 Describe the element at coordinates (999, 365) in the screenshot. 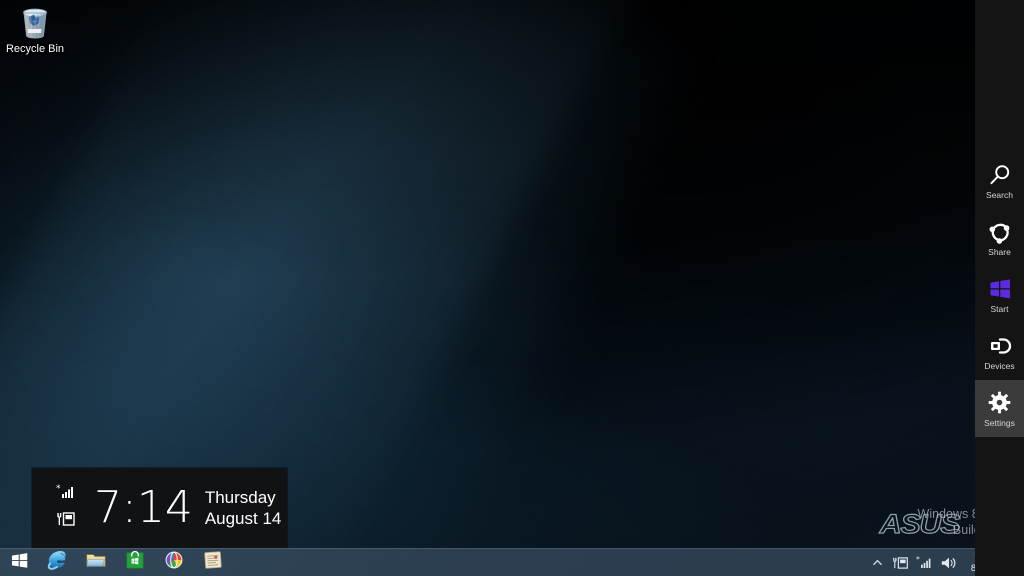

I see `charm-devices-label: Devices` at that location.